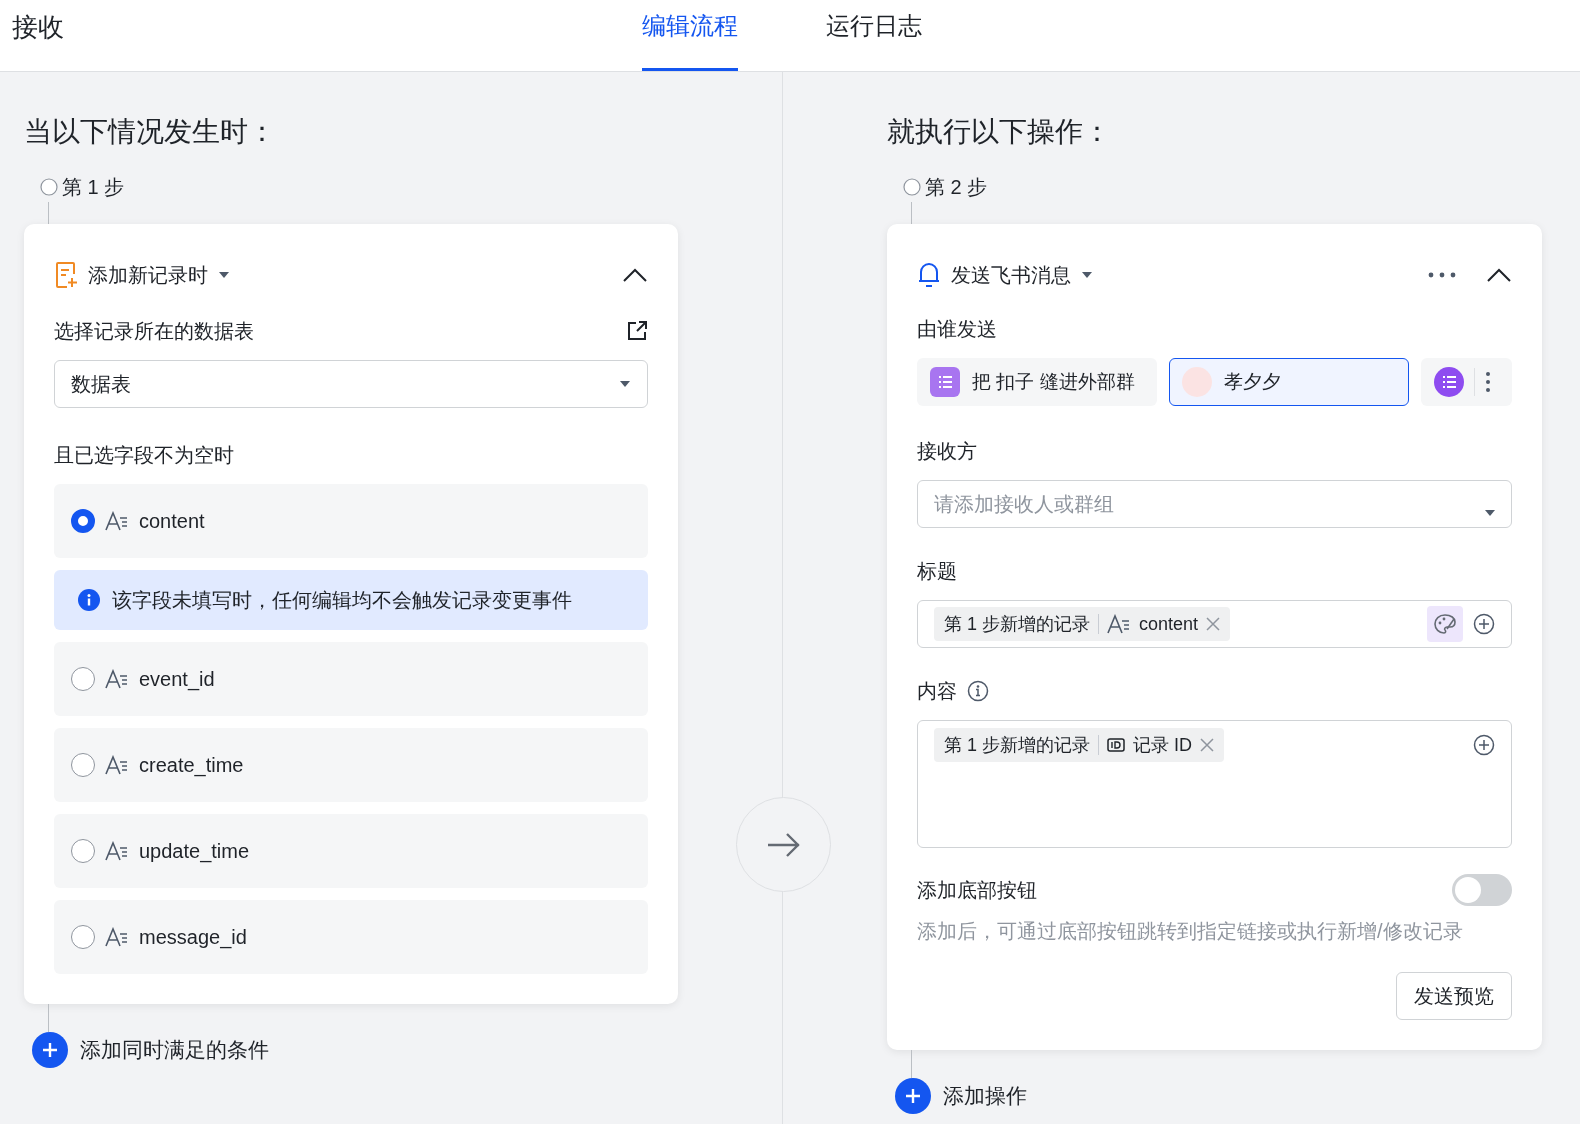 The height and width of the screenshot is (1124, 1580). I want to click on bell-icon, so click(929, 275).